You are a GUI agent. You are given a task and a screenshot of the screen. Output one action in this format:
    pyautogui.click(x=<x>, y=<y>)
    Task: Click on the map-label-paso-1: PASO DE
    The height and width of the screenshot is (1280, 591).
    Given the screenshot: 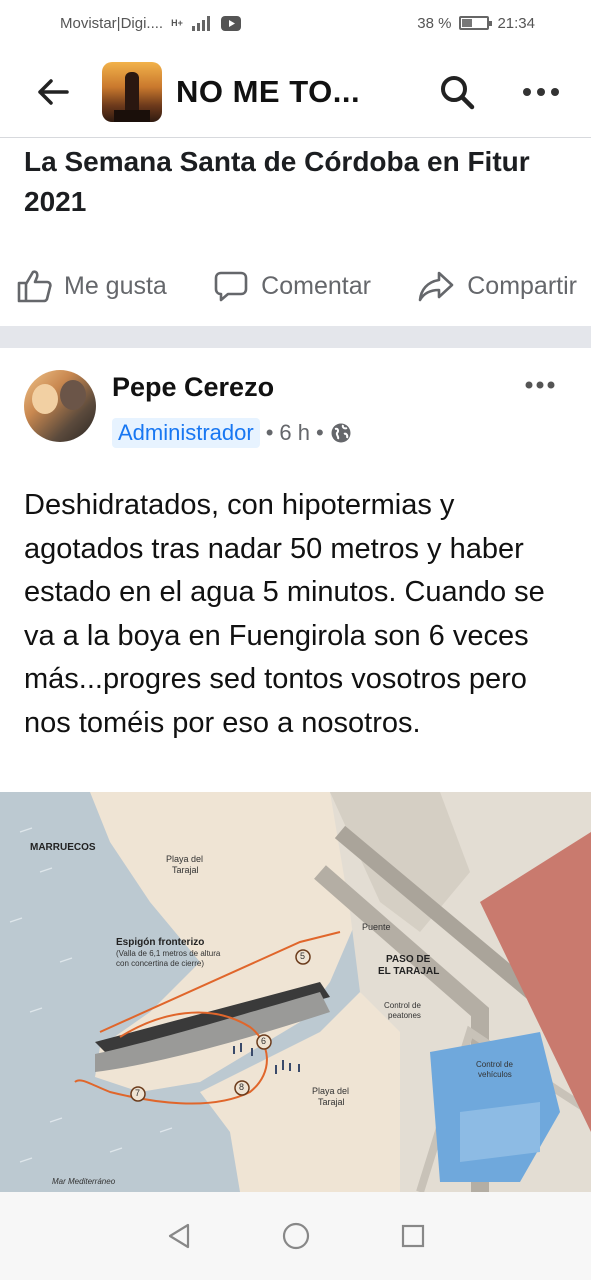 What is the action you would take?
    pyautogui.click(x=408, y=959)
    